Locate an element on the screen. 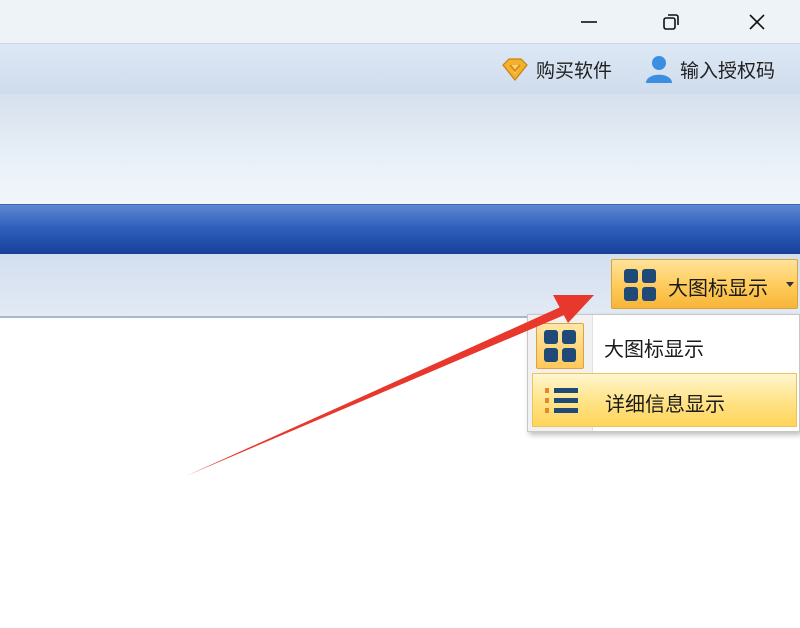  user-icon is located at coordinates (659, 69).